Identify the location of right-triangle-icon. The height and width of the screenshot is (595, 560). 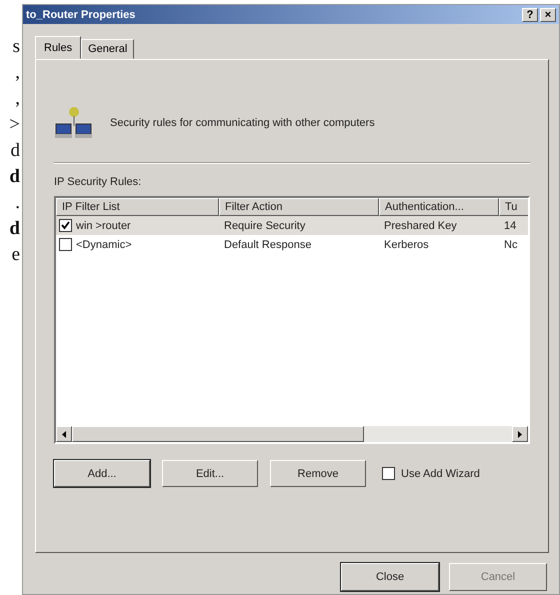
(520, 434).